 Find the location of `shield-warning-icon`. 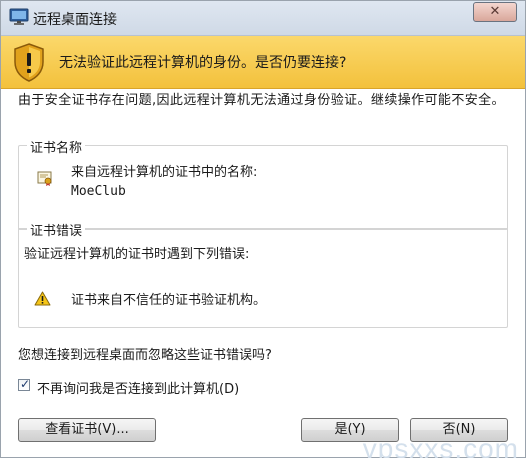

shield-warning-icon is located at coordinates (29, 62).